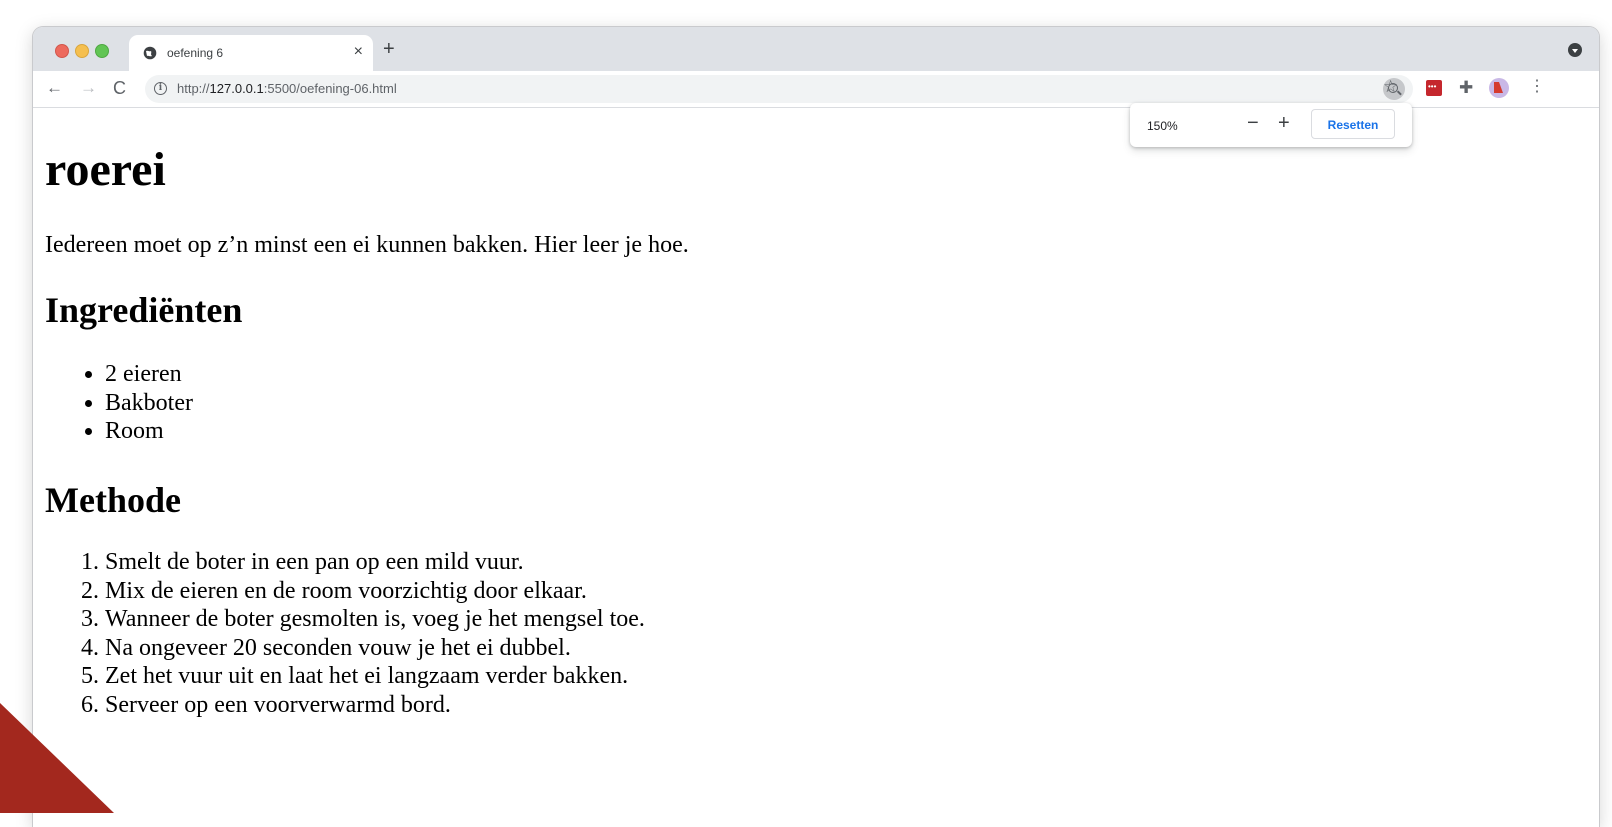  I want to click on url-path: :5500/oefening-06.html, so click(330, 88).